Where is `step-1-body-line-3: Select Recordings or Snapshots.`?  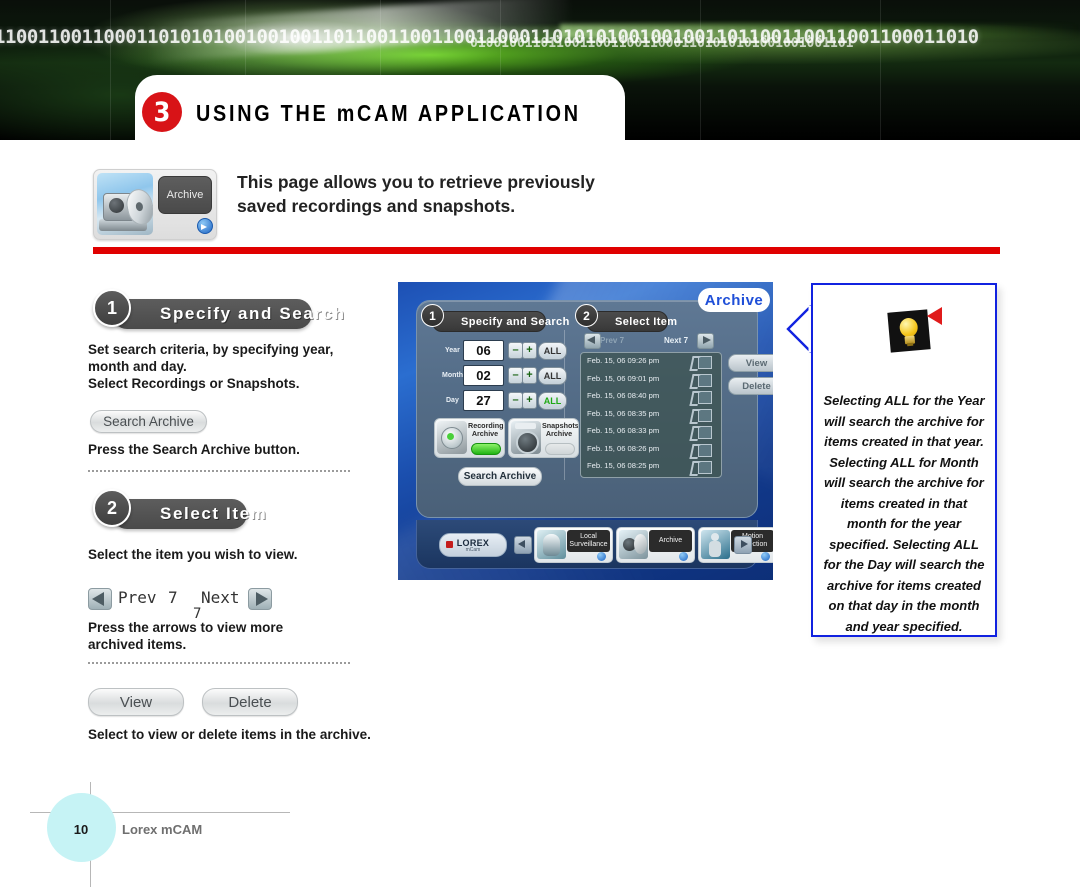
step-1-body-line-3: Select Recordings or Snapshots. is located at coordinates (194, 383).